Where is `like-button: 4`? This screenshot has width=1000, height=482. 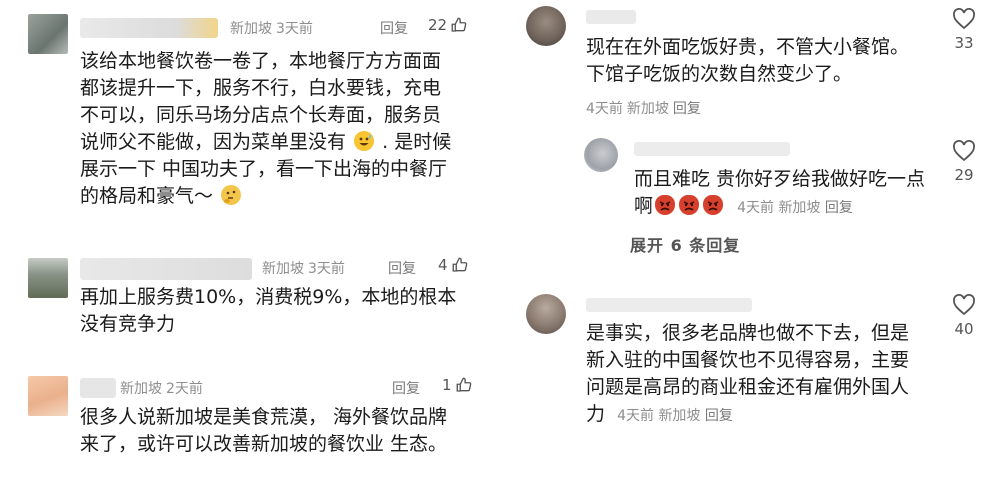 like-button: 4 is located at coordinates (453, 265).